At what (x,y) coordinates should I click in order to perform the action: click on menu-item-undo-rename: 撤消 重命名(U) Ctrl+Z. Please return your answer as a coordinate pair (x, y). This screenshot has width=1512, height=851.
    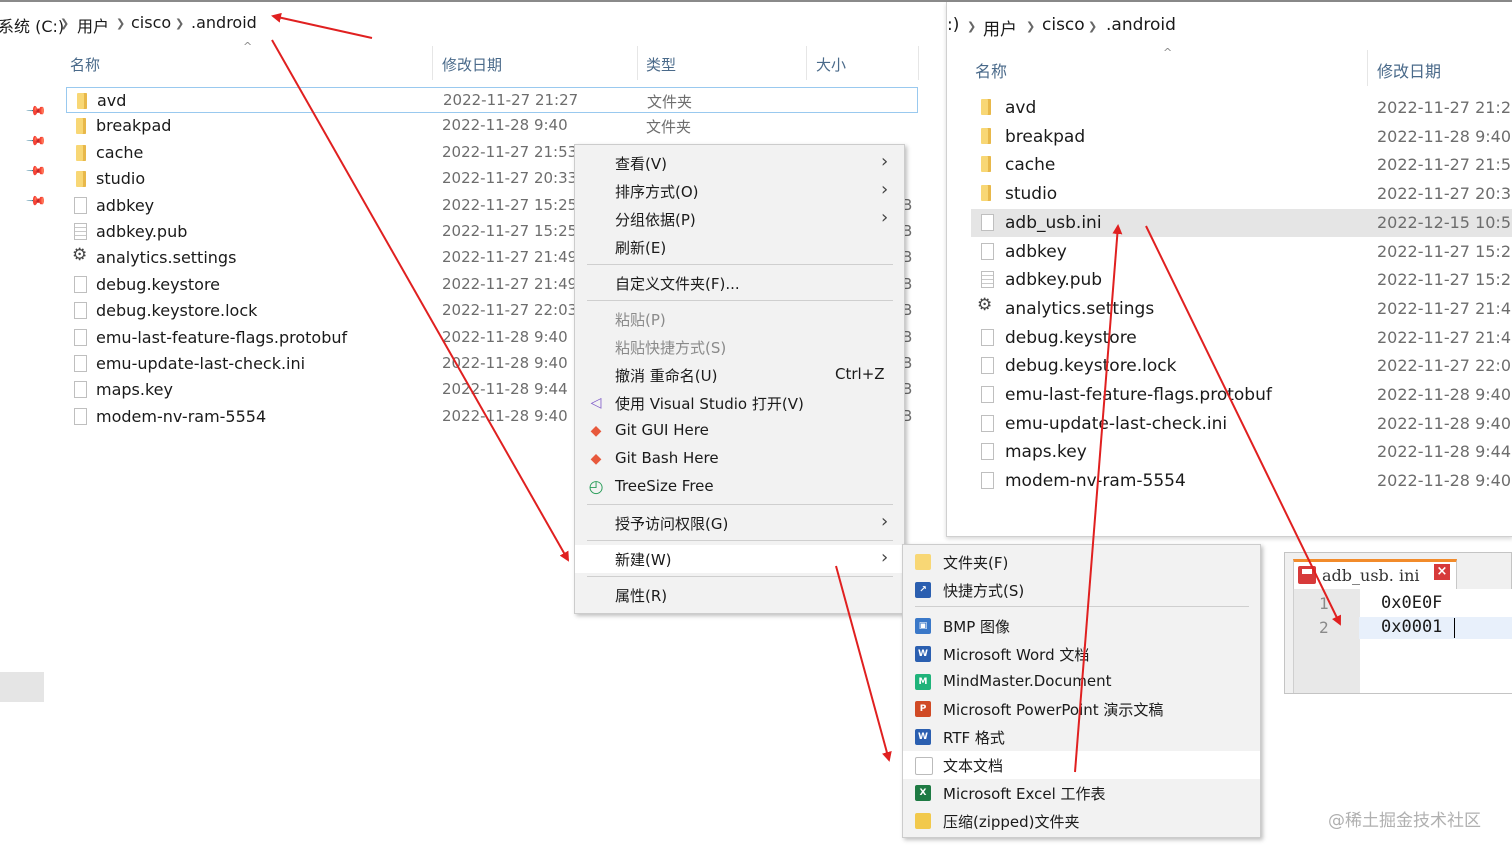
    Looking at the image, I should click on (739, 375).